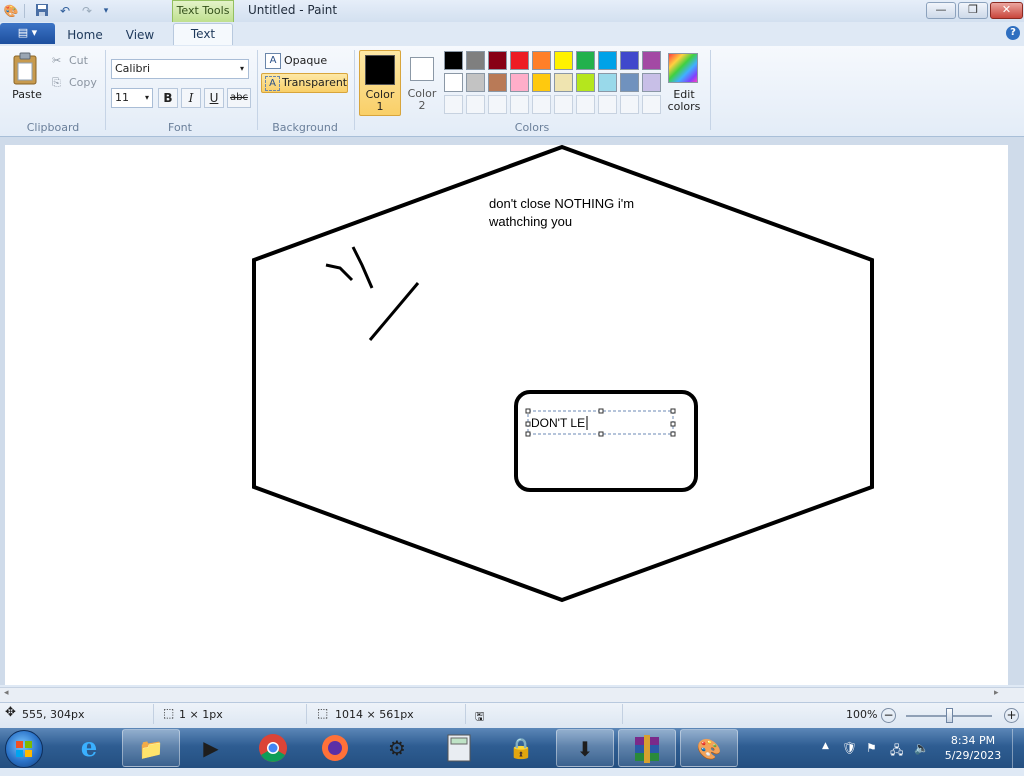 This screenshot has width=1024, height=776. Describe the element at coordinates (201, 714) in the screenshot. I see `selection-size: 1 × 1px` at that location.